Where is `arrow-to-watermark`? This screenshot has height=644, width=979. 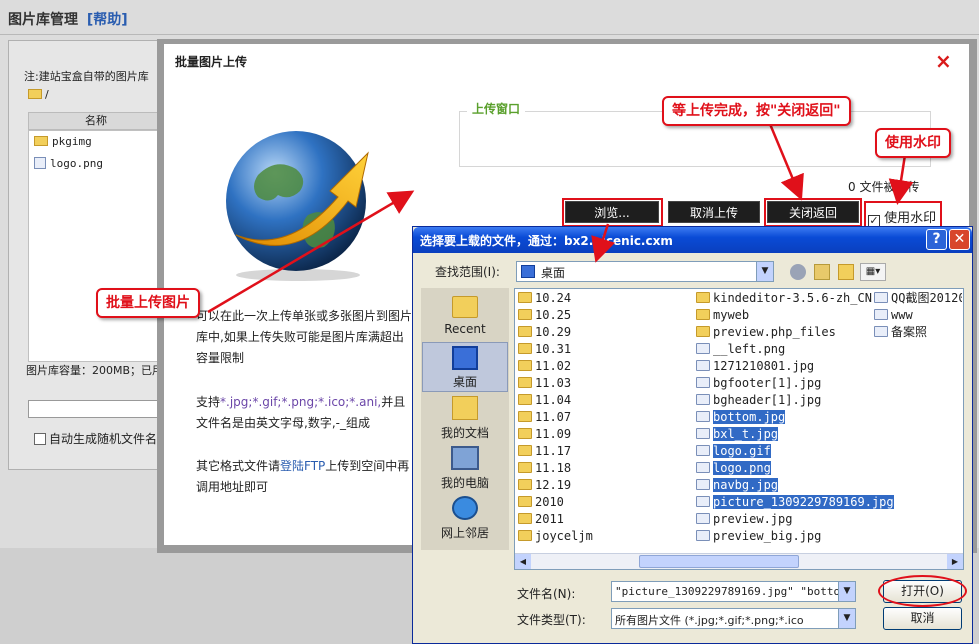 arrow-to-watermark is located at coordinates (901, 179).